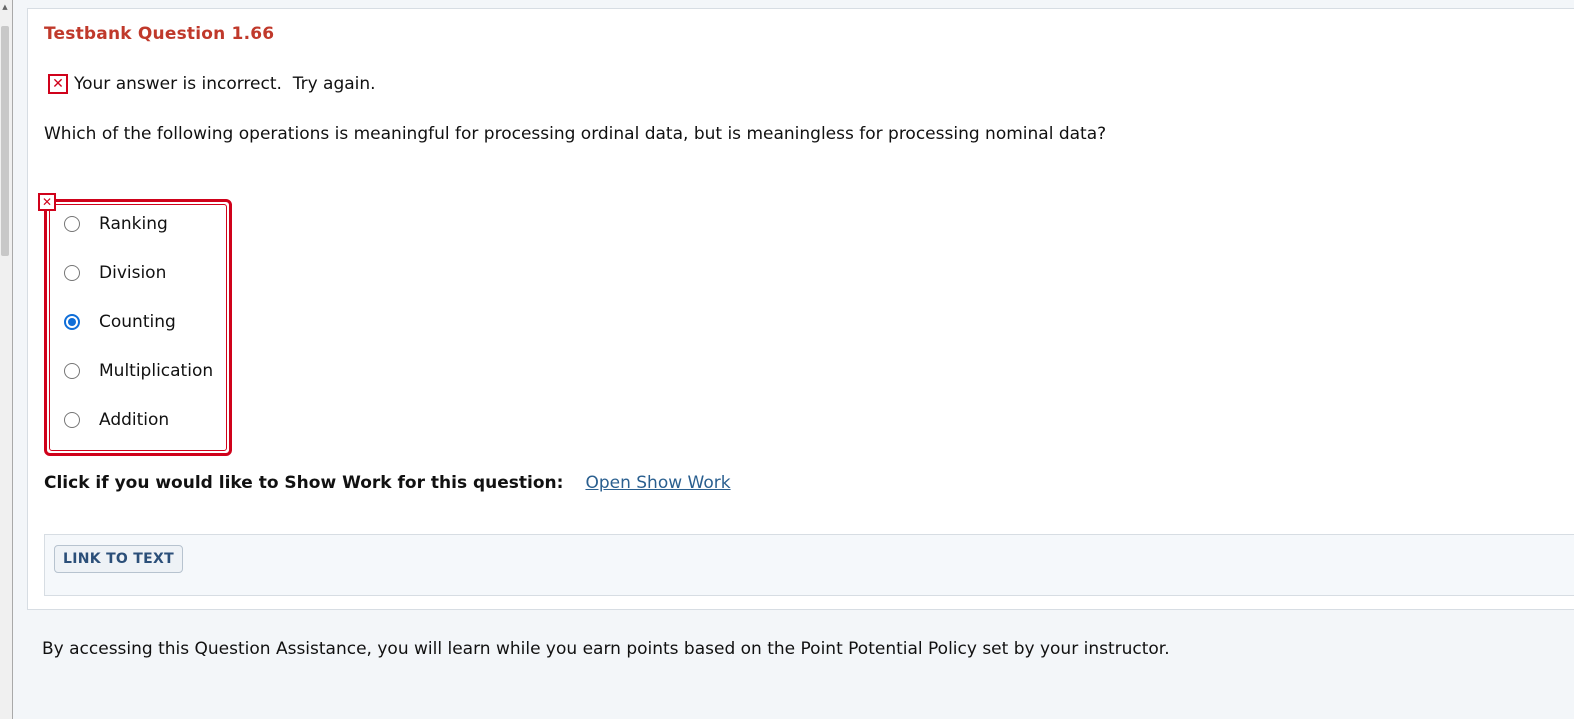 This screenshot has width=1574, height=719. What do you see at coordinates (134, 420) in the screenshot?
I see `option-label: Addition` at bounding box center [134, 420].